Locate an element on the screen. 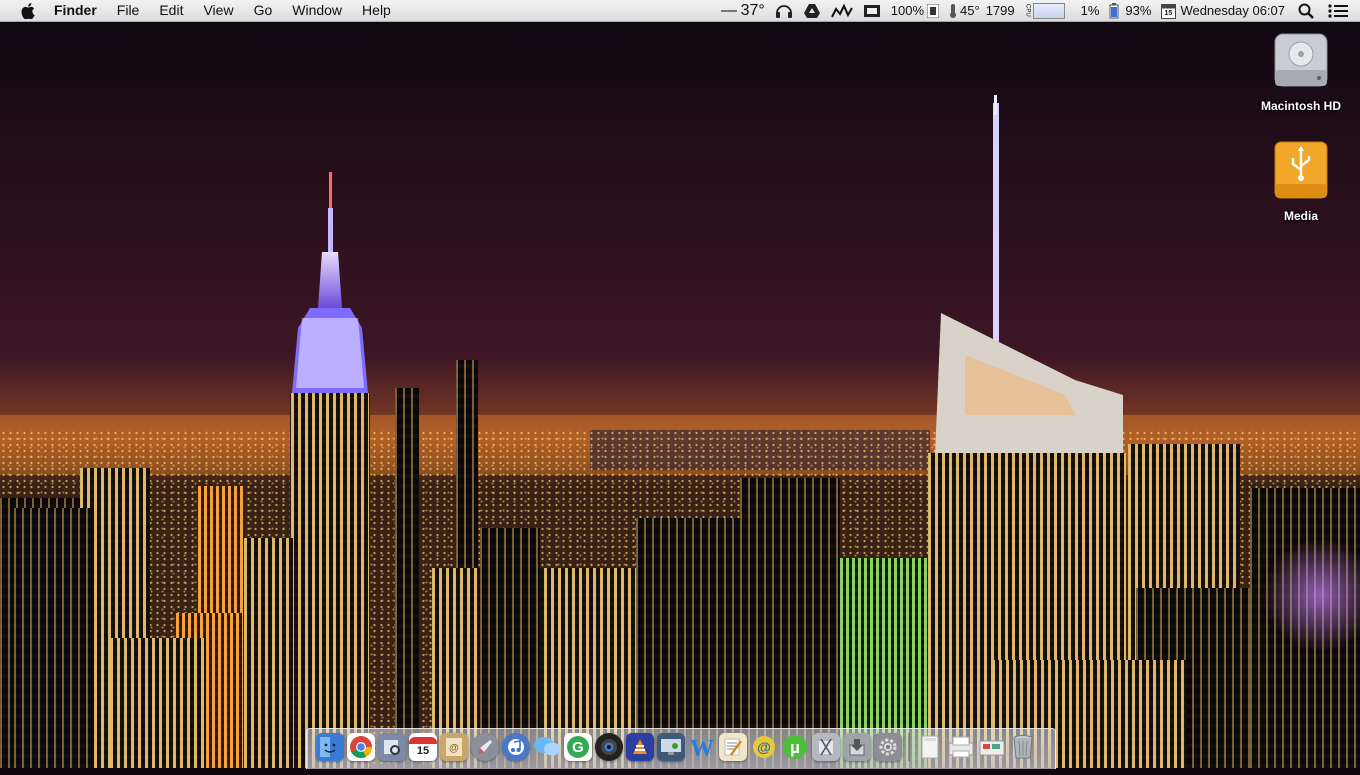 Image resolution: width=1360 pixels, height=775 pixels. svg-text: G is located at coordinates (578, 747).